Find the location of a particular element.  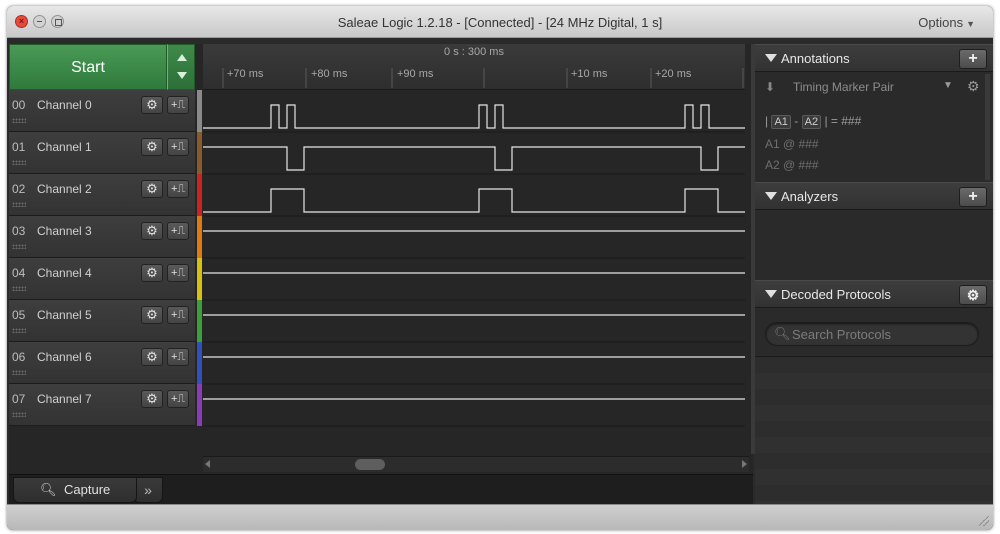

marker-delta-value: = ### is located at coordinates (846, 121).